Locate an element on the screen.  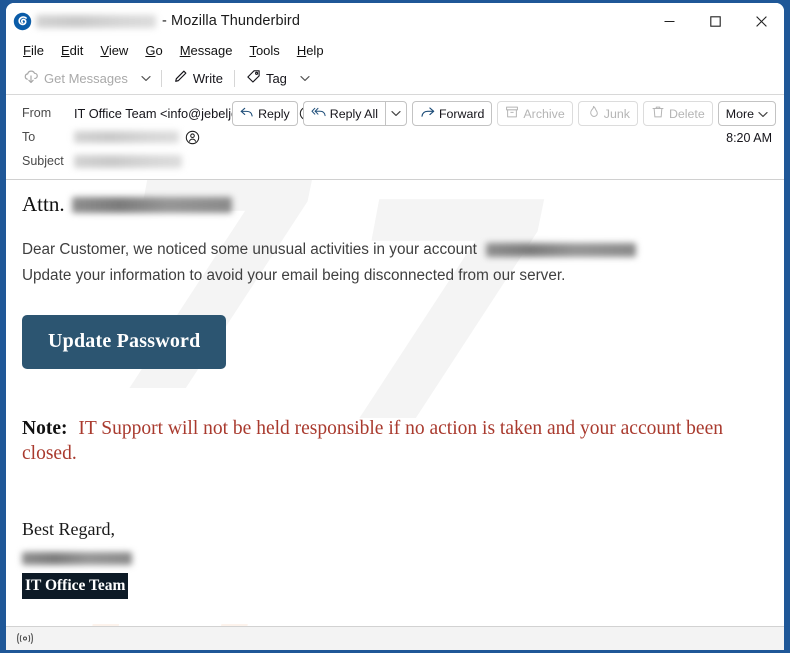
chevron-down-icon is located at coordinates (763, 114).